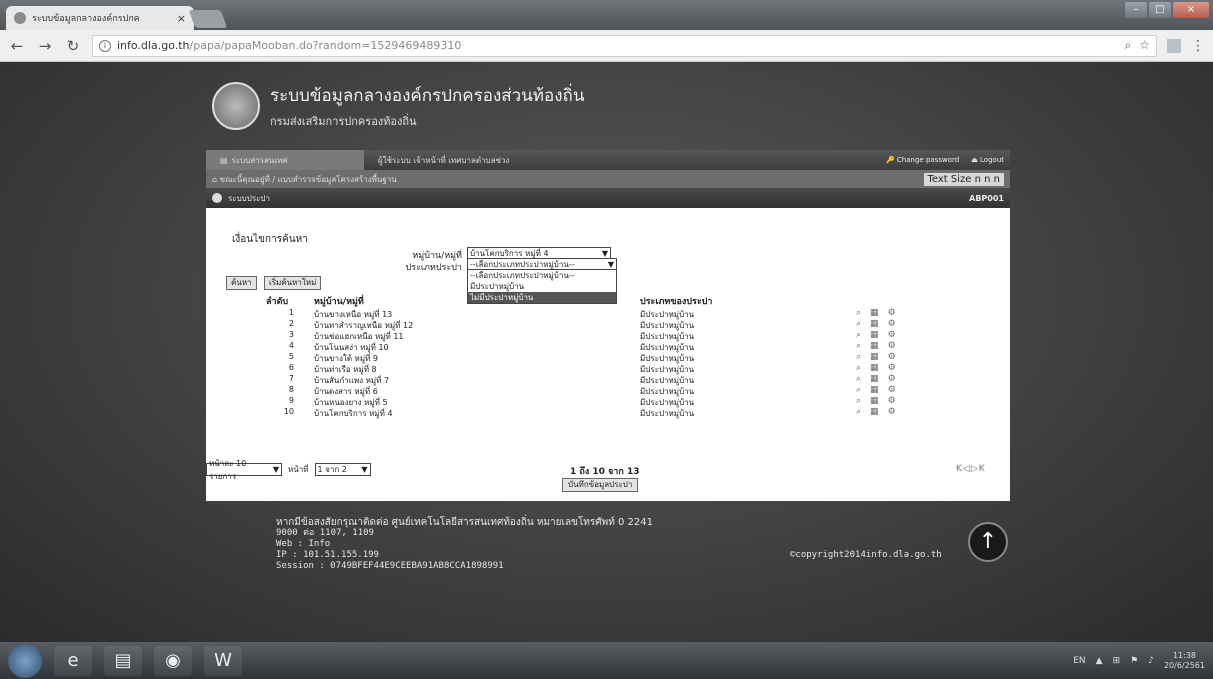 The width and height of the screenshot is (1213, 679). I want to click on chrome-icon: ◉, so click(173, 660).